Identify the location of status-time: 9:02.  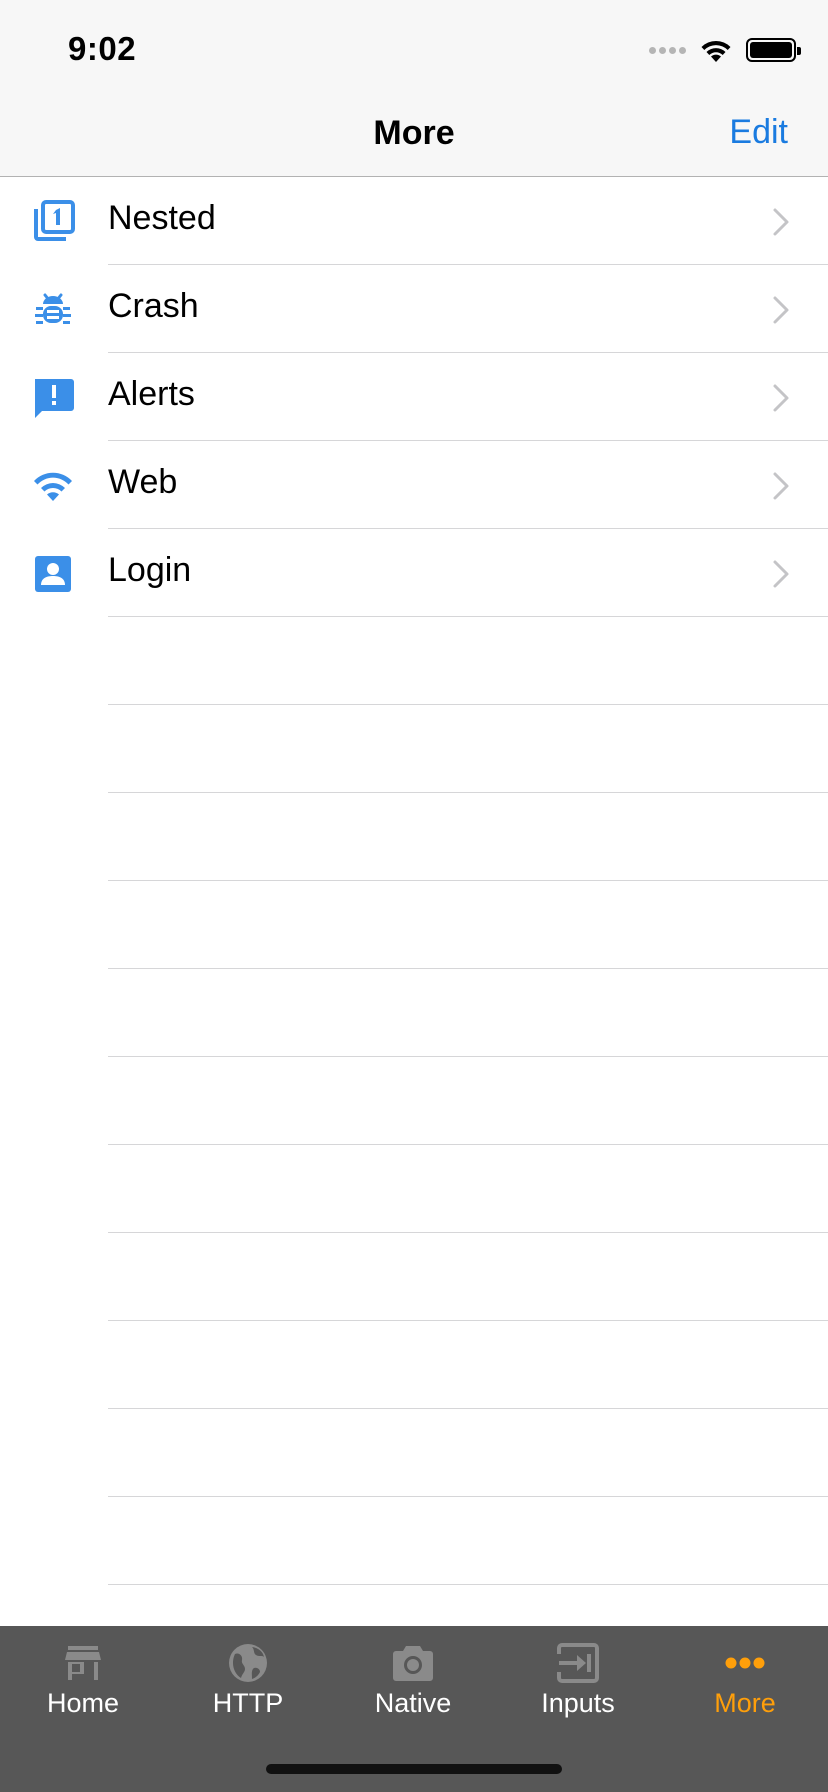
(102, 48).